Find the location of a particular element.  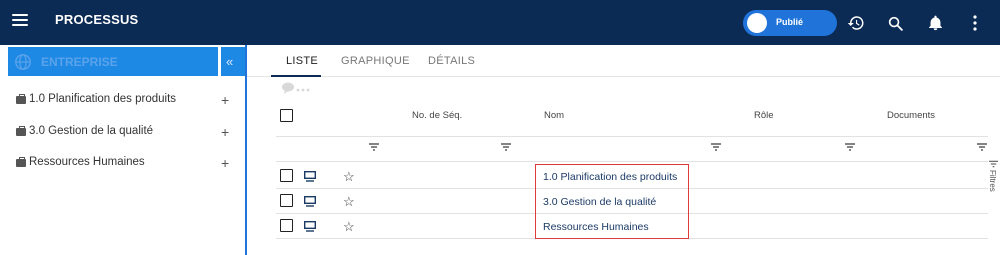

publish-label: Publié is located at coordinates (790, 22).